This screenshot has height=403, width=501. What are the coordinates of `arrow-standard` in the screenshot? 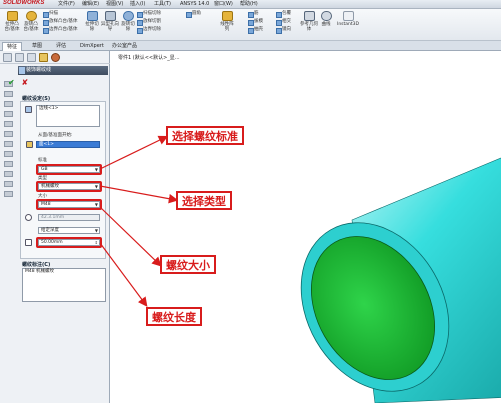 It's located at (134, 152).